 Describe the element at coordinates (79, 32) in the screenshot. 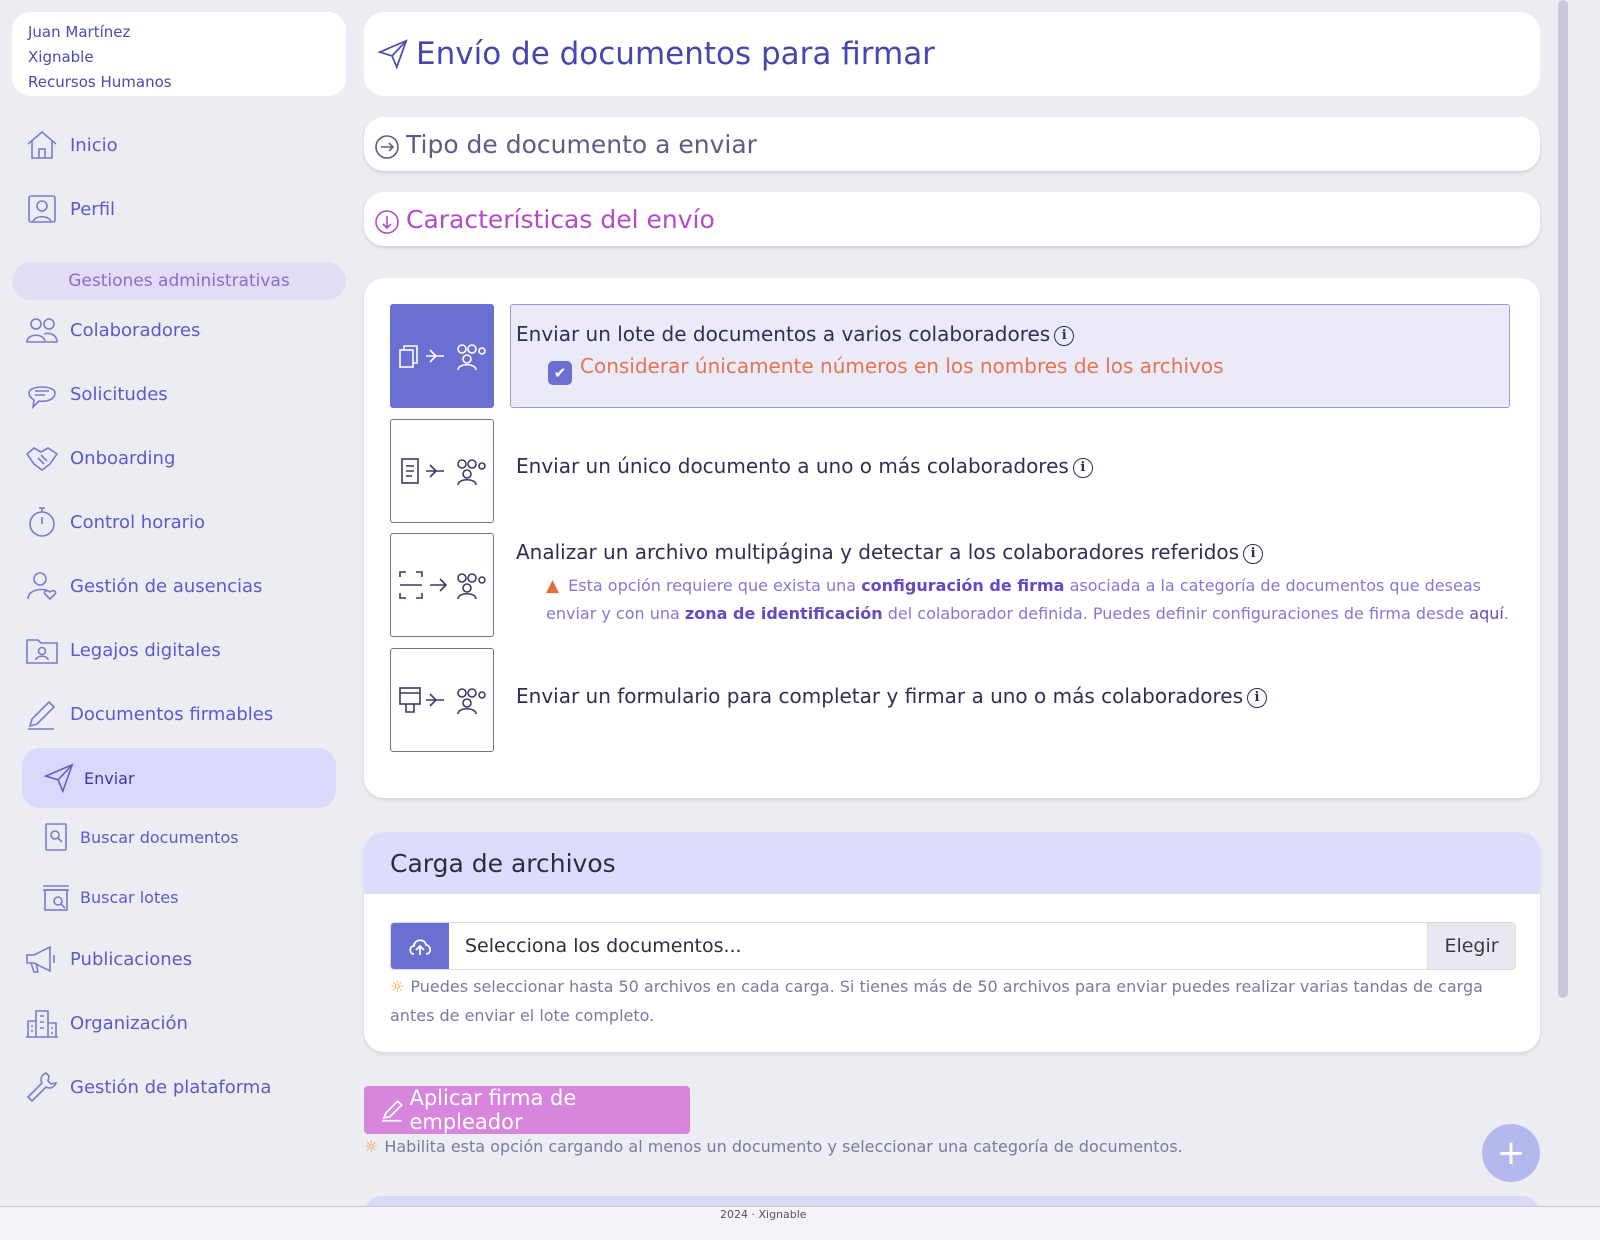

I see `user-name: Juan Martínez` at that location.